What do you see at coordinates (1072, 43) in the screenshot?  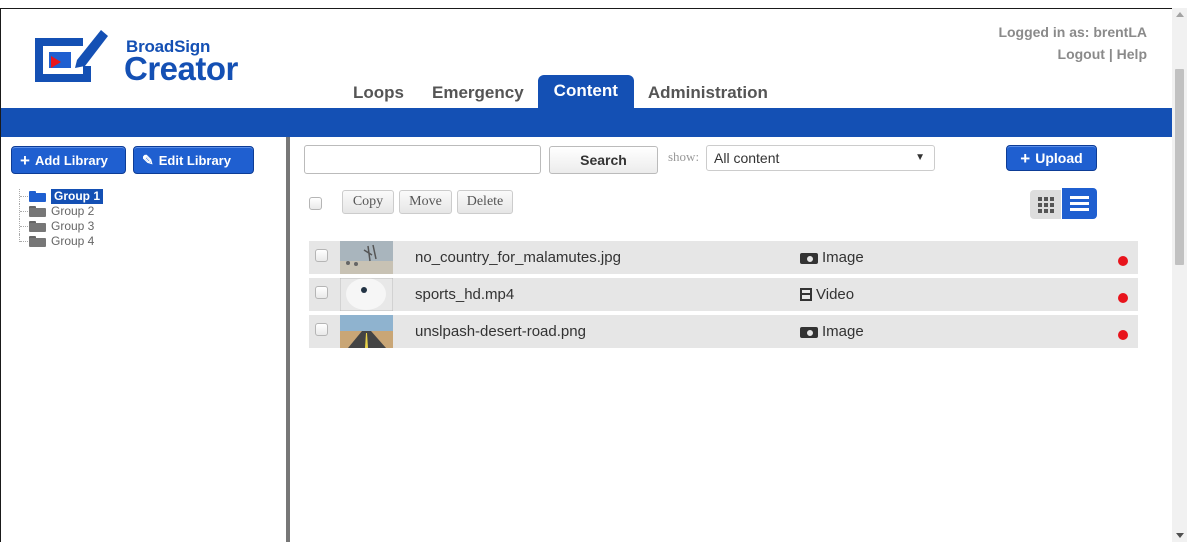 I see `session-info: Logged in as: brentLA Logout | Help` at bounding box center [1072, 43].